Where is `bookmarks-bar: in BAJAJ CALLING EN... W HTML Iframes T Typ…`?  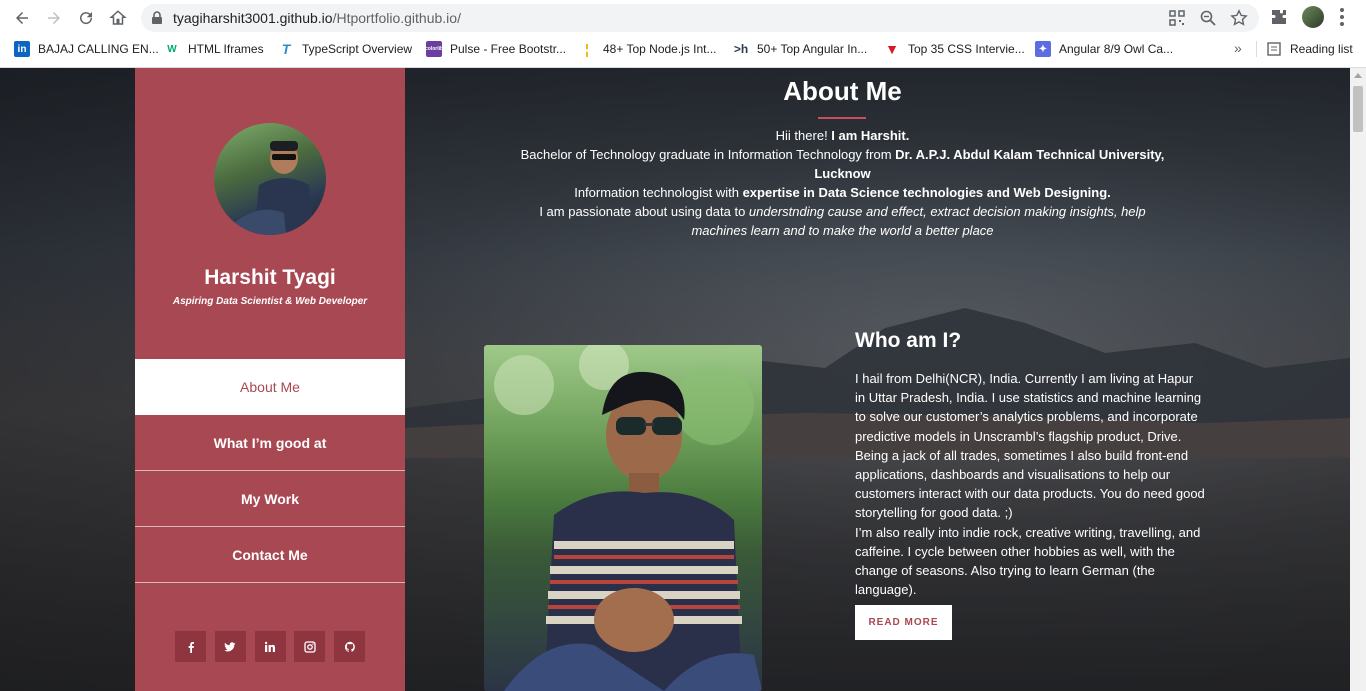
bookmarks-bar: in BAJAJ CALLING EN... W HTML Iframes T Typ… is located at coordinates (683, 49).